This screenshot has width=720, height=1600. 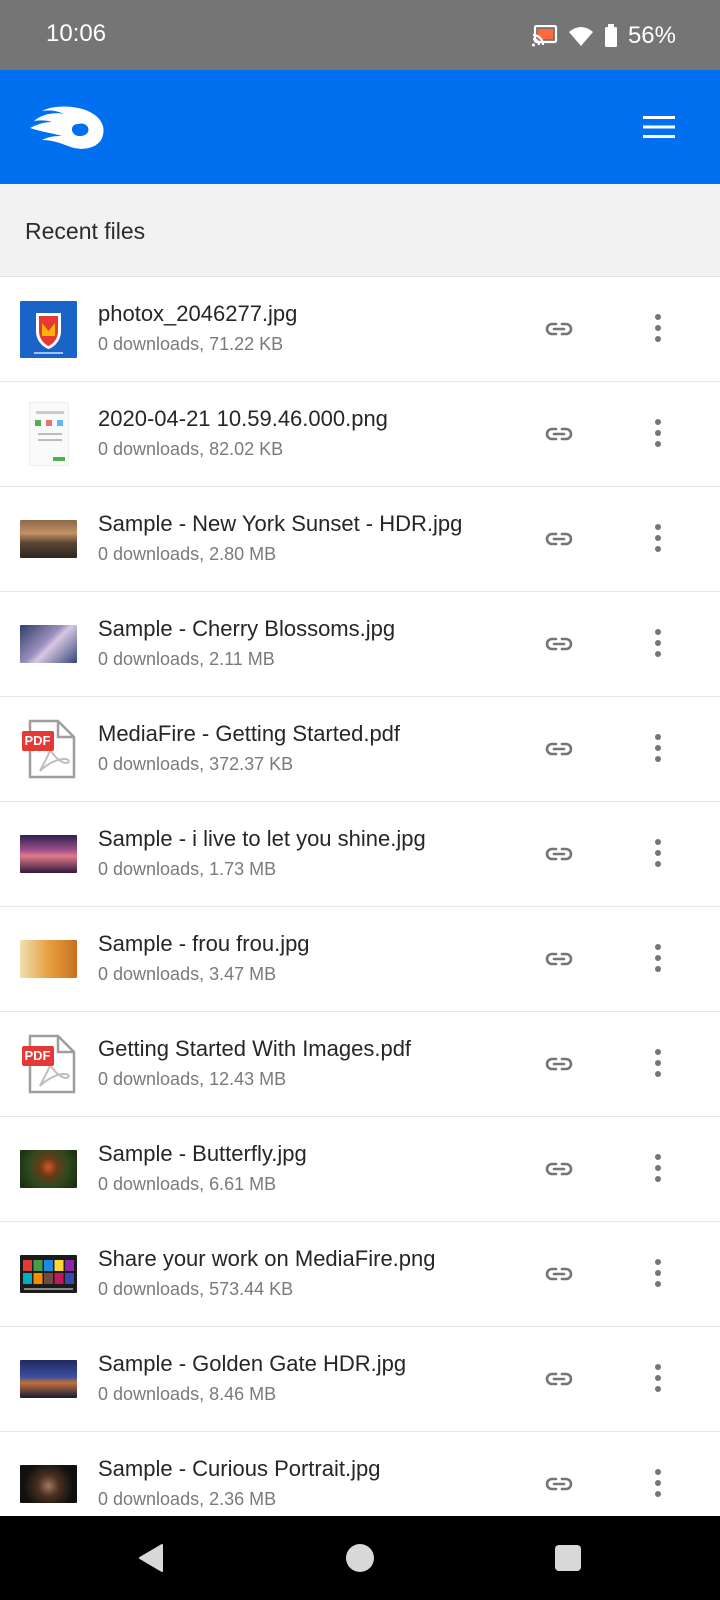 I want to click on recents-icon, so click(x=568, y=1558).